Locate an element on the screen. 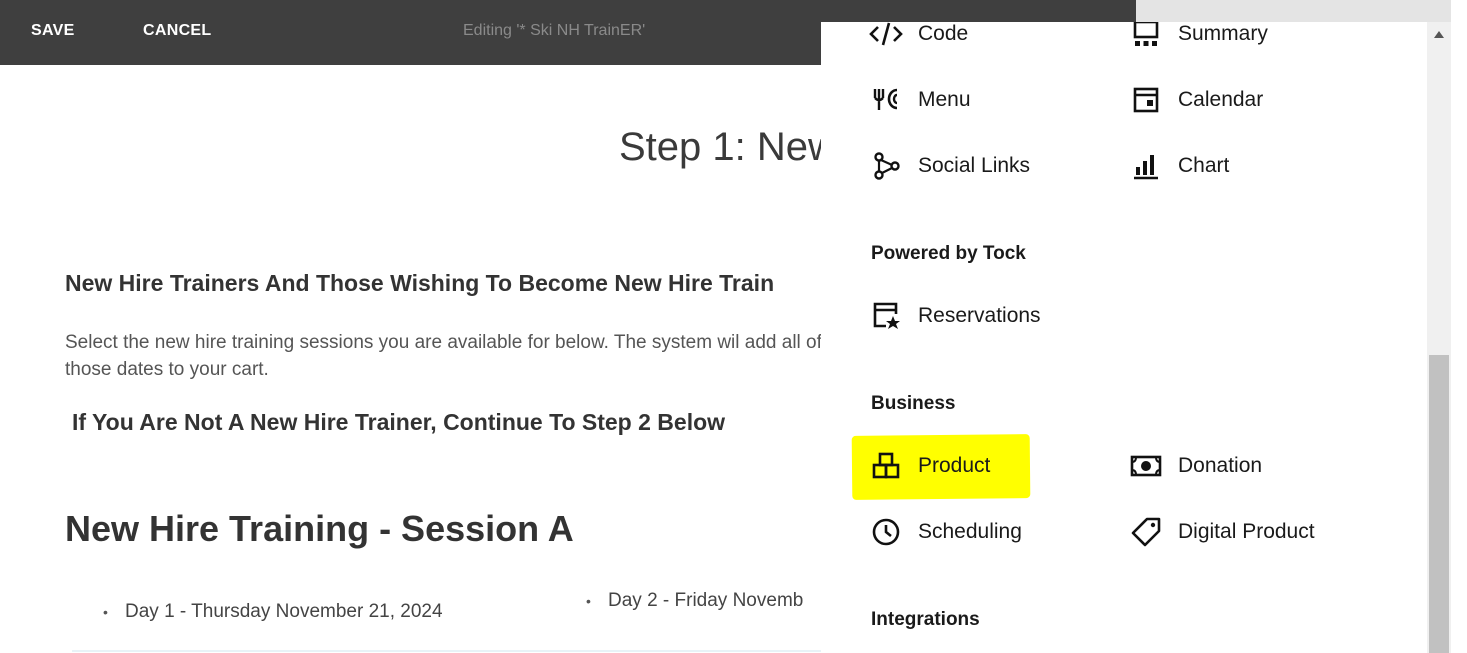 This screenshot has height=653, width=1467. block-label: Chart is located at coordinates (1204, 165).